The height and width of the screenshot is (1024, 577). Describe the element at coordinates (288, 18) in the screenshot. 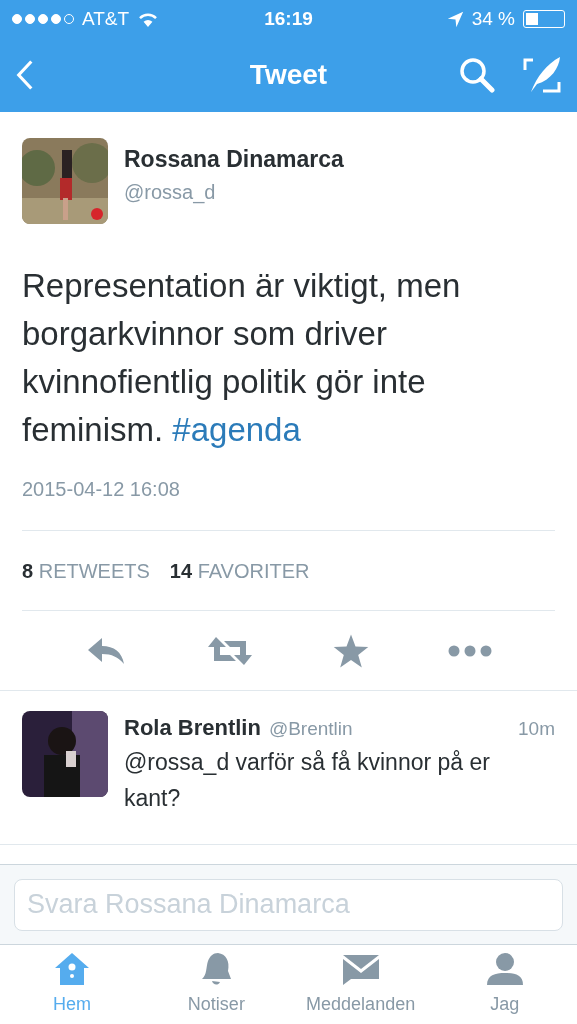

I see `clock-time: 16:19` at that location.